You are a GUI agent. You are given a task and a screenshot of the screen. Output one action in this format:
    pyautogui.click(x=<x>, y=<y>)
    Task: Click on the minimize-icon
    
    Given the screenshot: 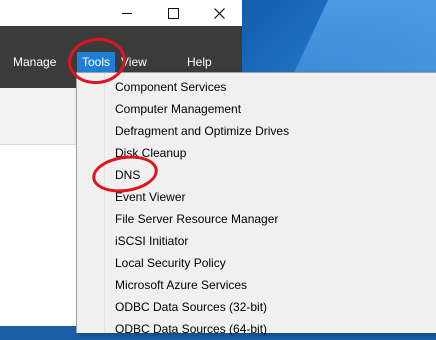 What is the action you would take?
    pyautogui.click(x=127, y=13)
    